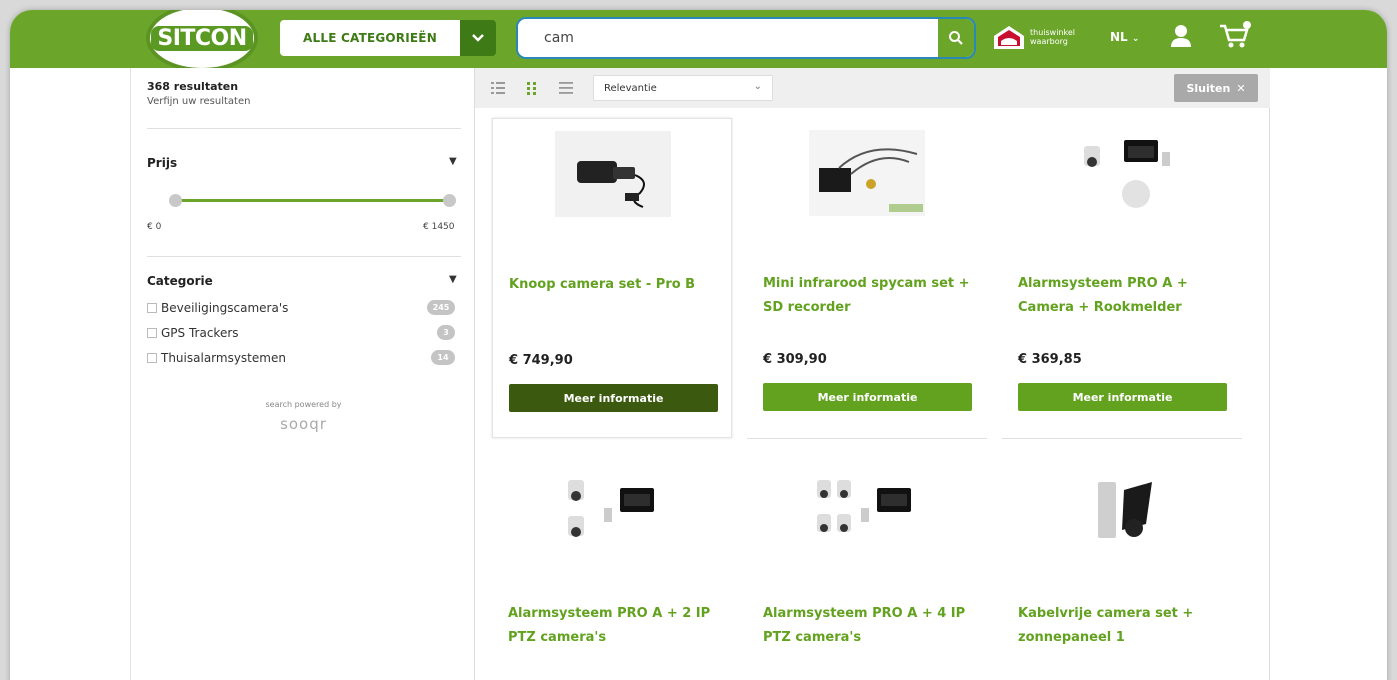 The width and height of the screenshot is (1397, 680). Describe the element at coordinates (1181, 36) in the screenshot. I see `user-account-icon` at that location.